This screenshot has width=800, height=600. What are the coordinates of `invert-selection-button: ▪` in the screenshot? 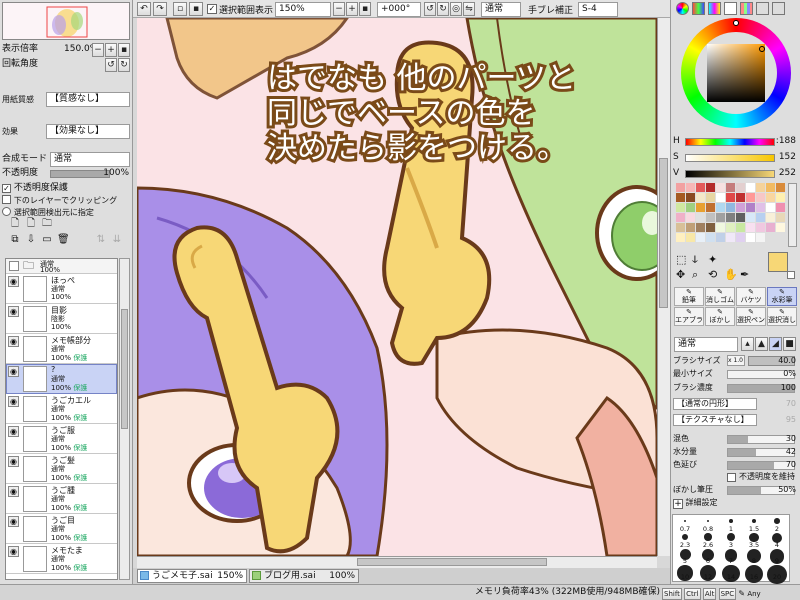 It's located at (196, 9).